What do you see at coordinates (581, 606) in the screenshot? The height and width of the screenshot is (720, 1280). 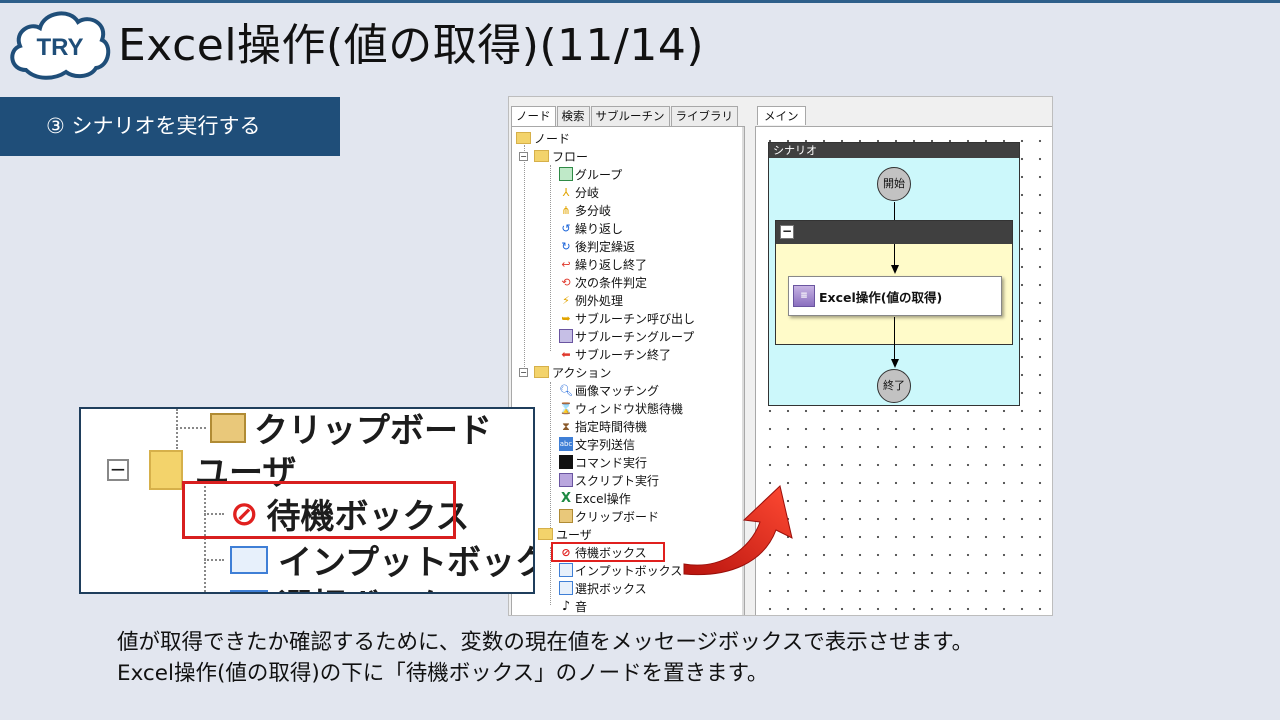 I see `tree-item-label: 音` at bounding box center [581, 606].